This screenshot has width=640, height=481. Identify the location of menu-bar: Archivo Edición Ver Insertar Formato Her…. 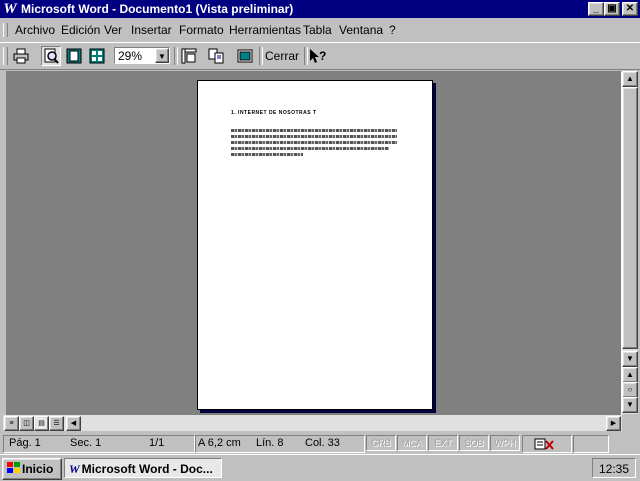
(320, 30).